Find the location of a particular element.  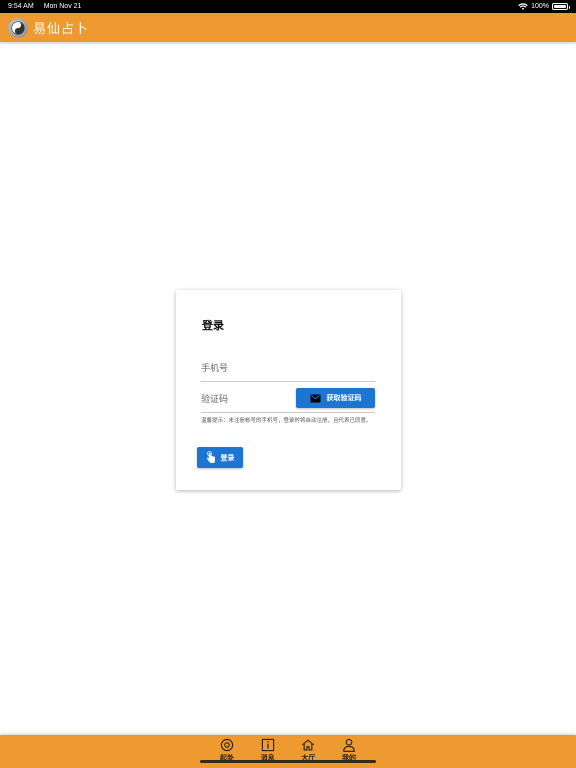

get-code-button: 获取验证码 is located at coordinates (335, 398).